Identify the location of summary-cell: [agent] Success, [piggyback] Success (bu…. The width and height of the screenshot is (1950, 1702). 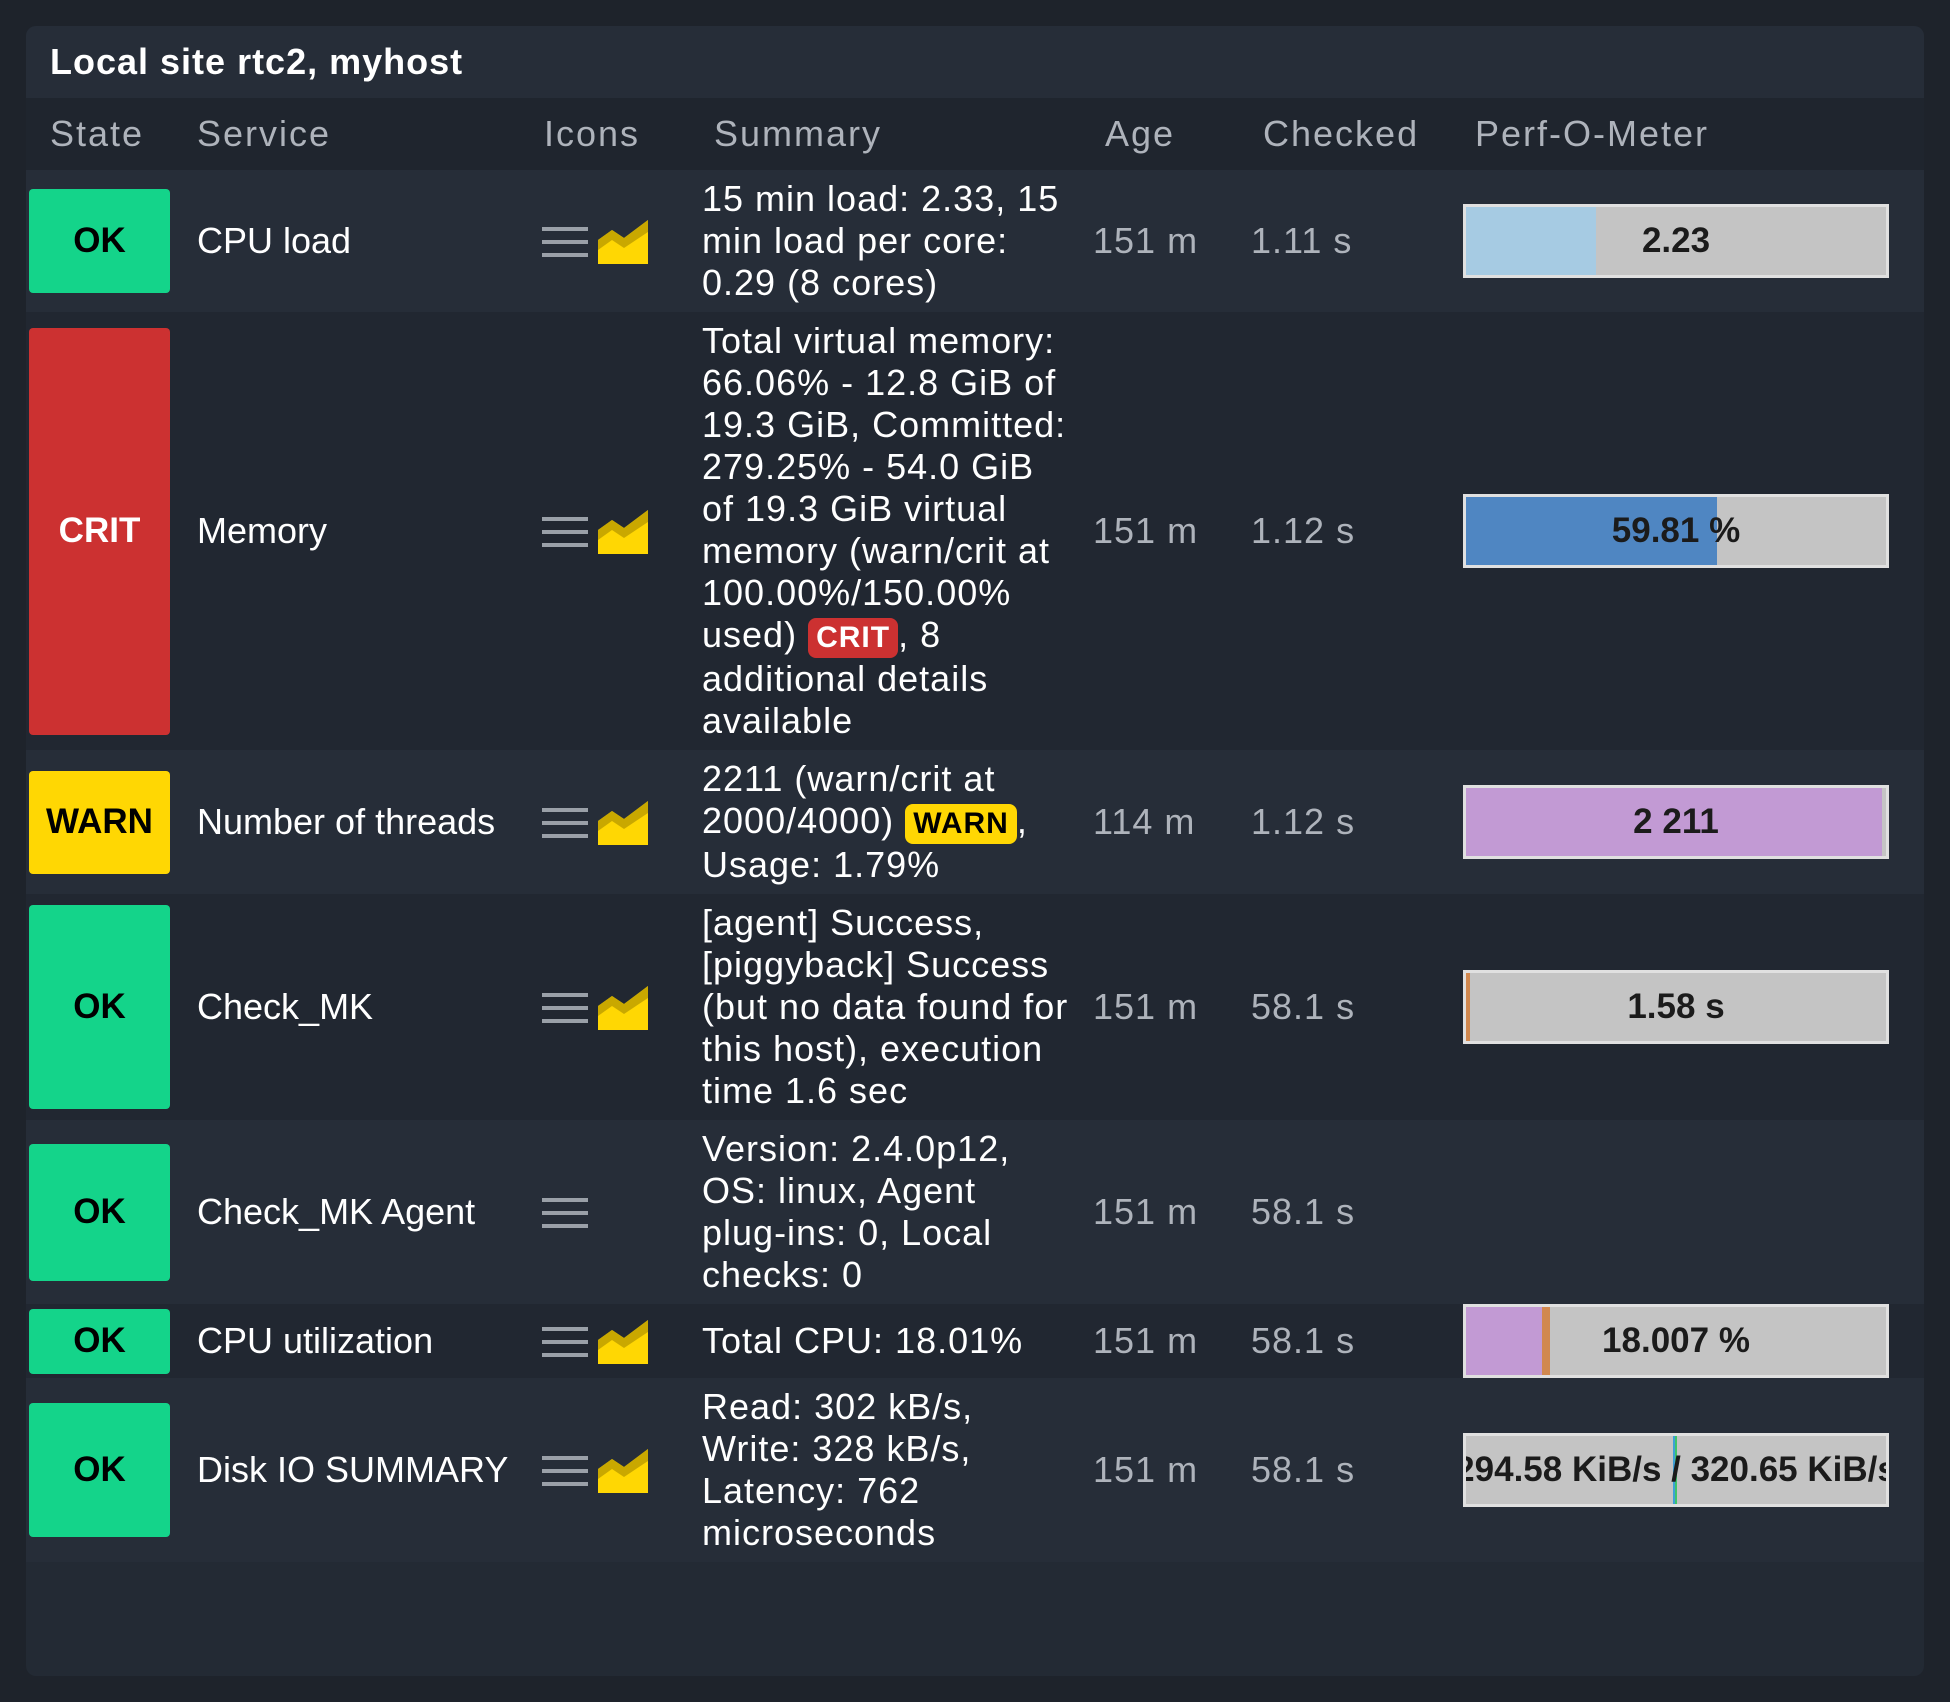
(885, 1007).